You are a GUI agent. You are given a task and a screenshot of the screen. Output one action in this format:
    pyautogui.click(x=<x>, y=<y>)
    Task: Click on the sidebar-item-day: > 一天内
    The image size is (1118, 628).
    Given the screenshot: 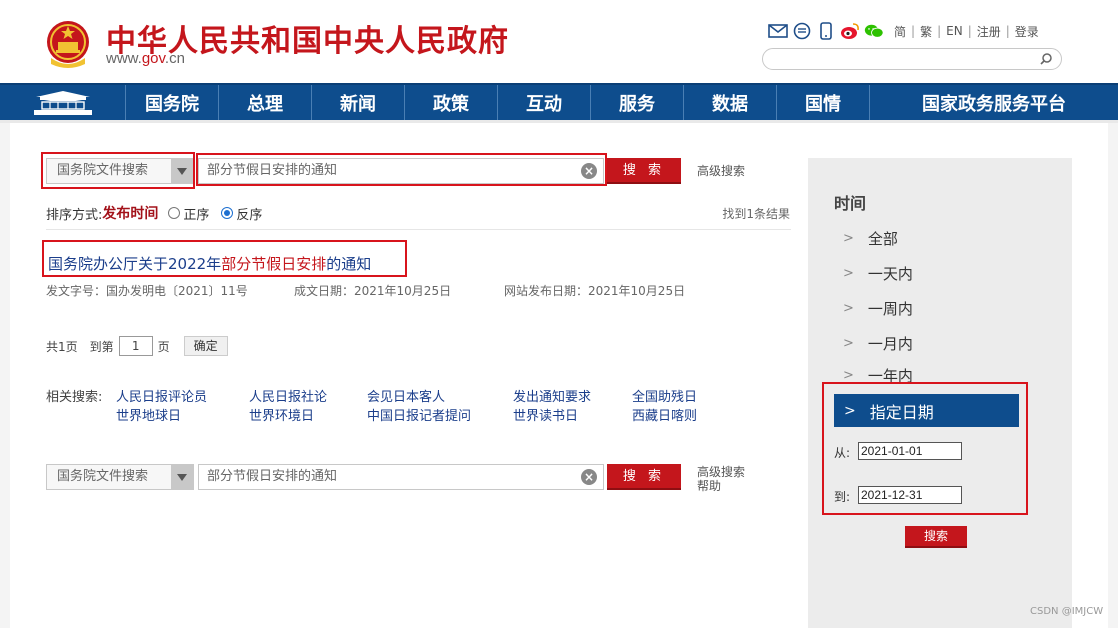 What is the action you would take?
    pyautogui.click(x=878, y=273)
    